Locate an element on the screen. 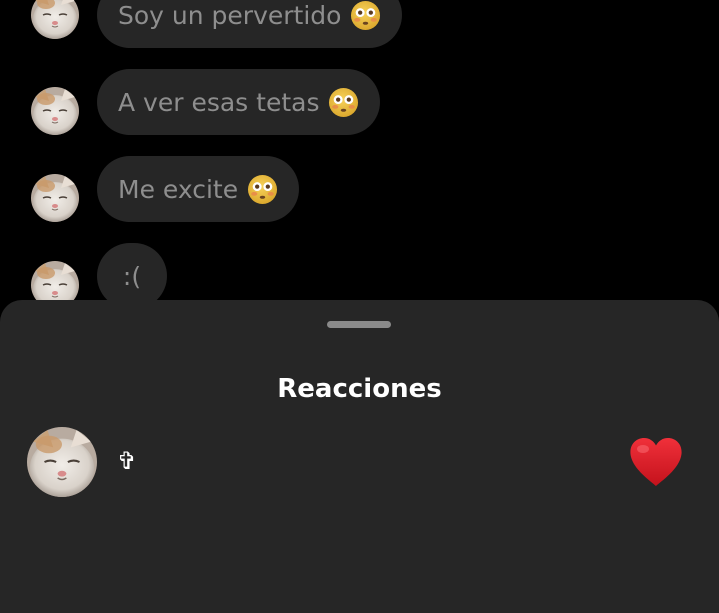  message-row: A ver esas tetas is located at coordinates (359, 102).